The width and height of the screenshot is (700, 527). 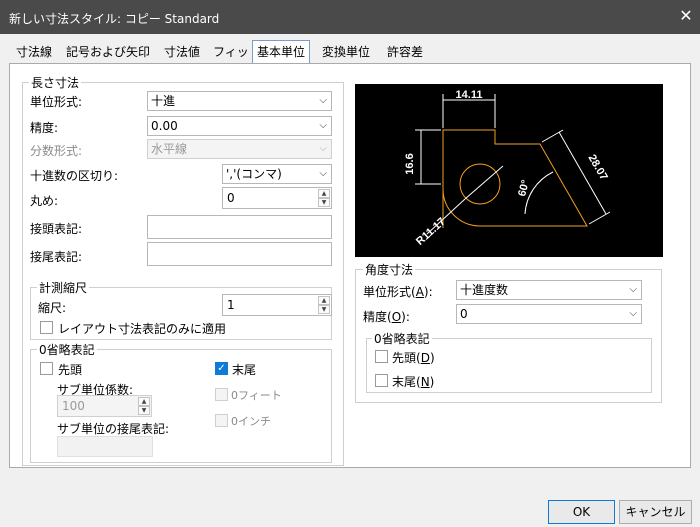 I want to click on preview-dim-radius: R11.17, so click(x=431, y=232).